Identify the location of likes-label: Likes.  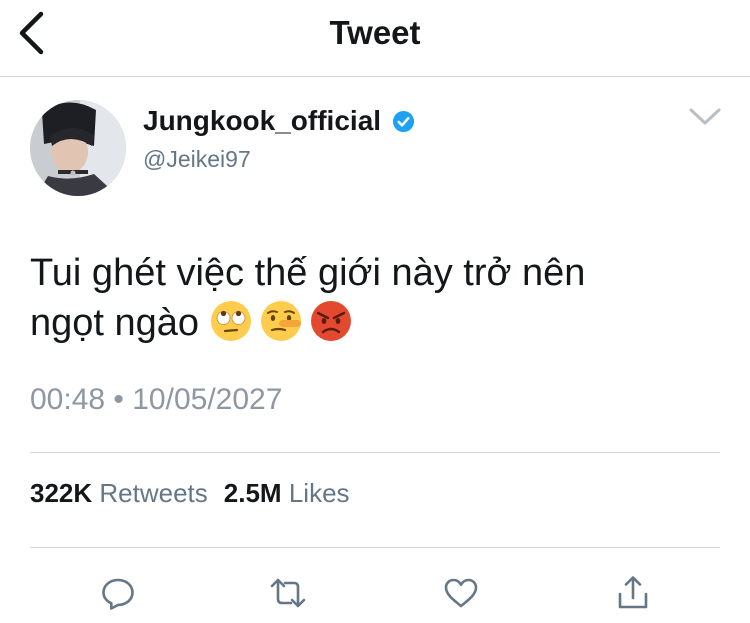
(319, 493).